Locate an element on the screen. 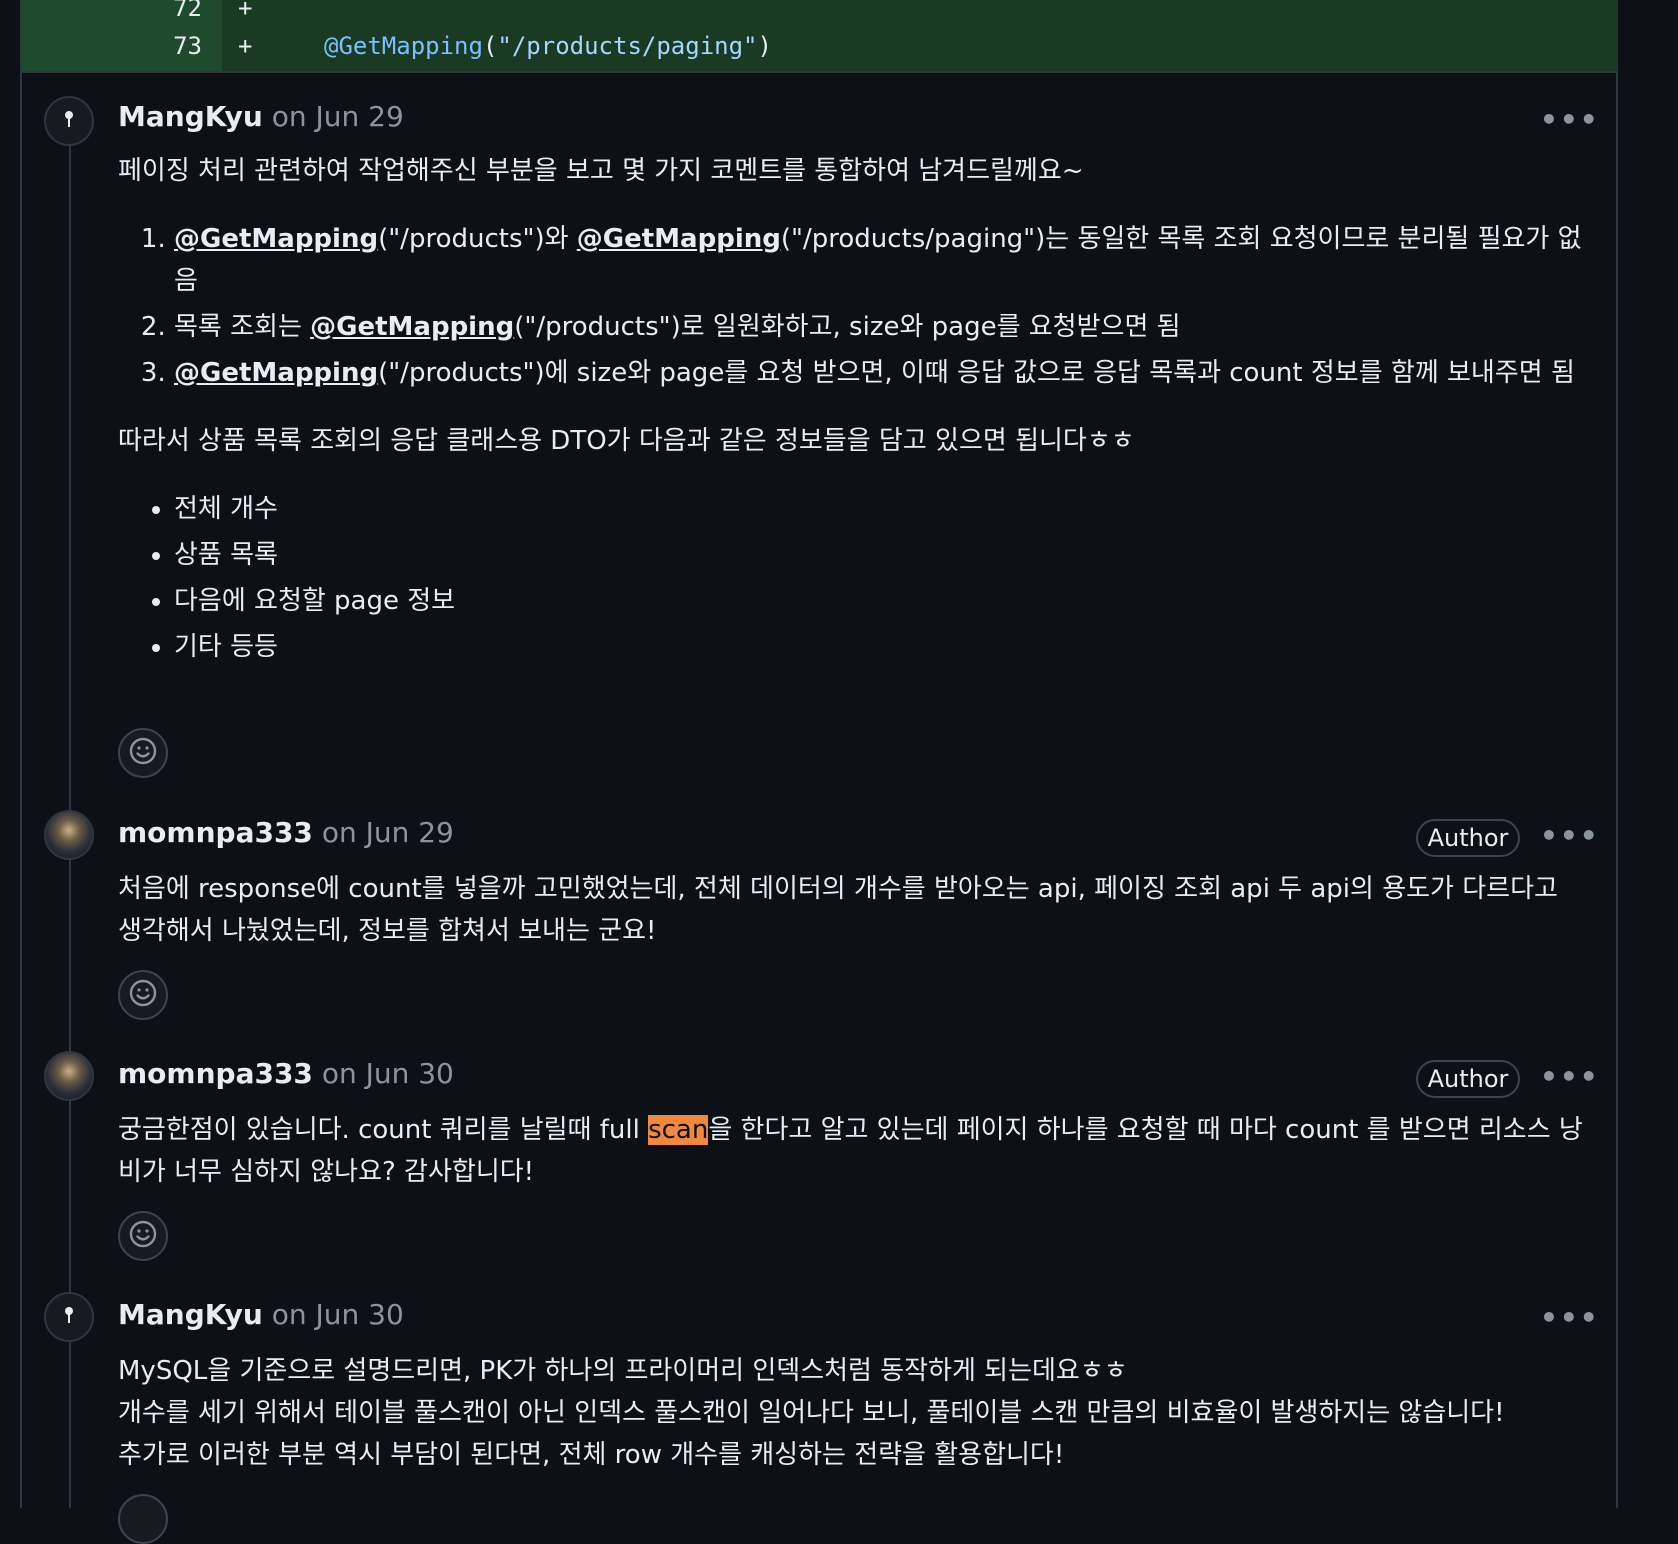 The width and height of the screenshot is (1678, 1544). comment-text: 궁금한점이 있습니다. count 쿼리를 날릴때 full is located at coordinates (383, 1130).